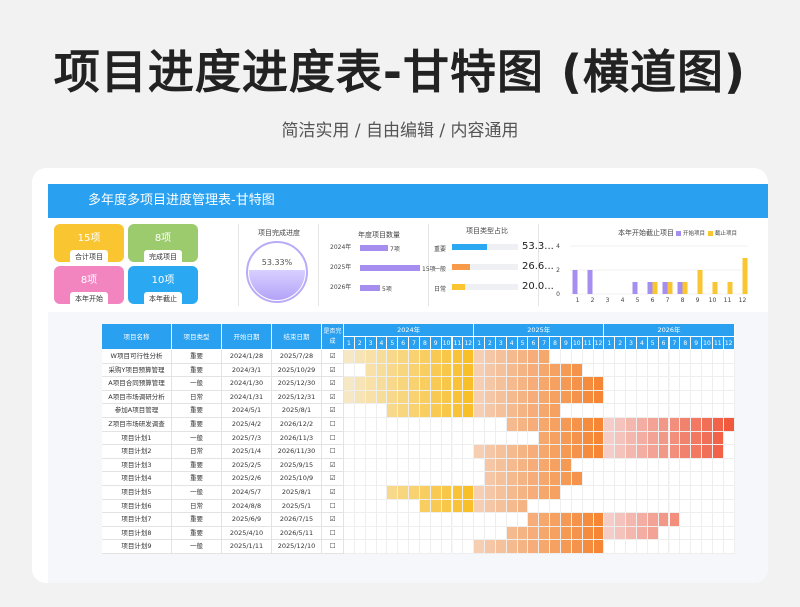 This screenshot has height=607, width=800. Describe the element at coordinates (683, 300) in the screenshot. I see `x-tick-label: 8` at that location.